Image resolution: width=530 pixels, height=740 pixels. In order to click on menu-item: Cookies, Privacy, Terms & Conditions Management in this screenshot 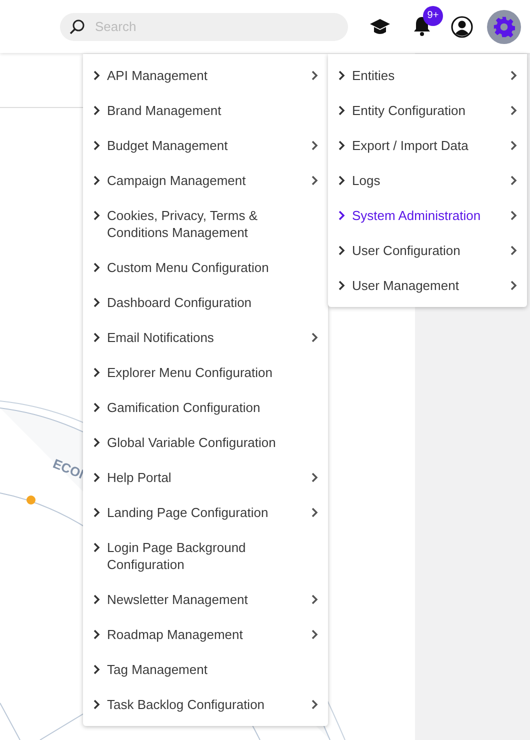, I will do `click(205, 224)`.